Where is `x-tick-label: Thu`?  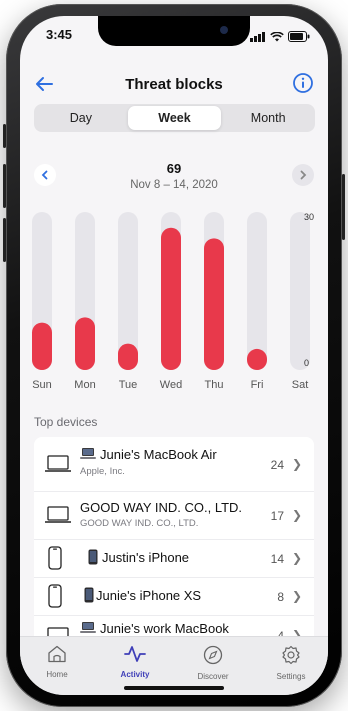 x-tick-label: Thu is located at coordinates (214, 385).